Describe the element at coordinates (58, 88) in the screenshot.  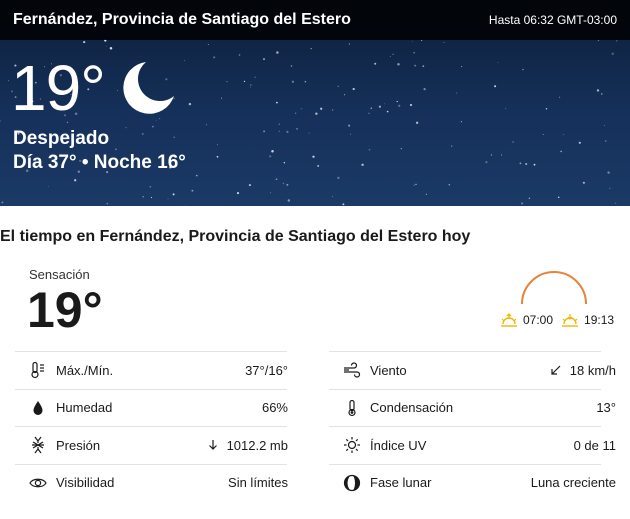
I see `current-temperature: 19°` at that location.